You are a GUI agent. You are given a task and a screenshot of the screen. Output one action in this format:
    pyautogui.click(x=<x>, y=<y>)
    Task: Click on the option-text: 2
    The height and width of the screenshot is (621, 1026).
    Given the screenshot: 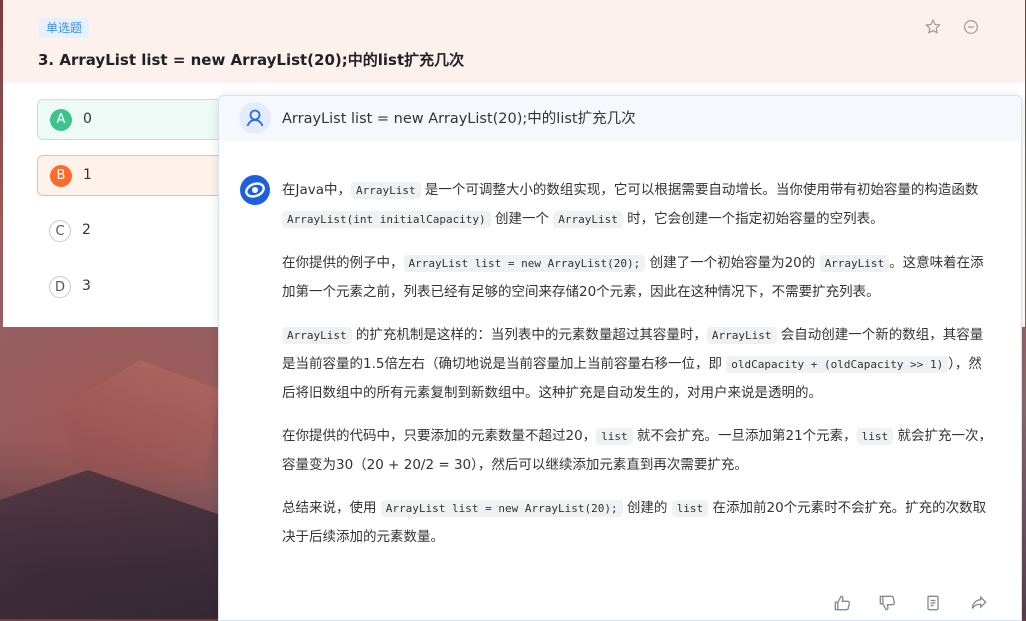 What is the action you would take?
    pyautogui.click(x=86, y=230)
    